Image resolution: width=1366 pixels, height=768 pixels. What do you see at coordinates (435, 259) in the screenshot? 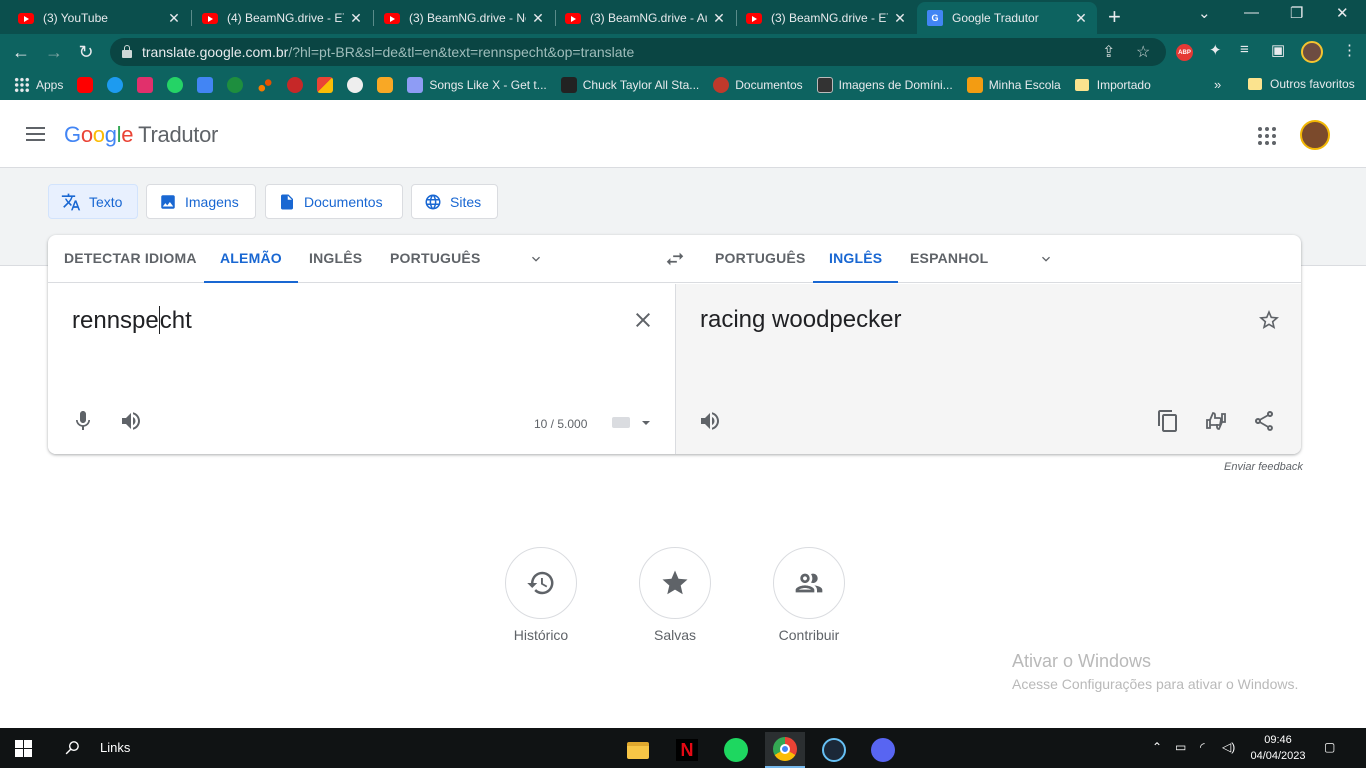
I see `source-lang-portugues: PORTUGUÊS` at bounding box center [435, 259].